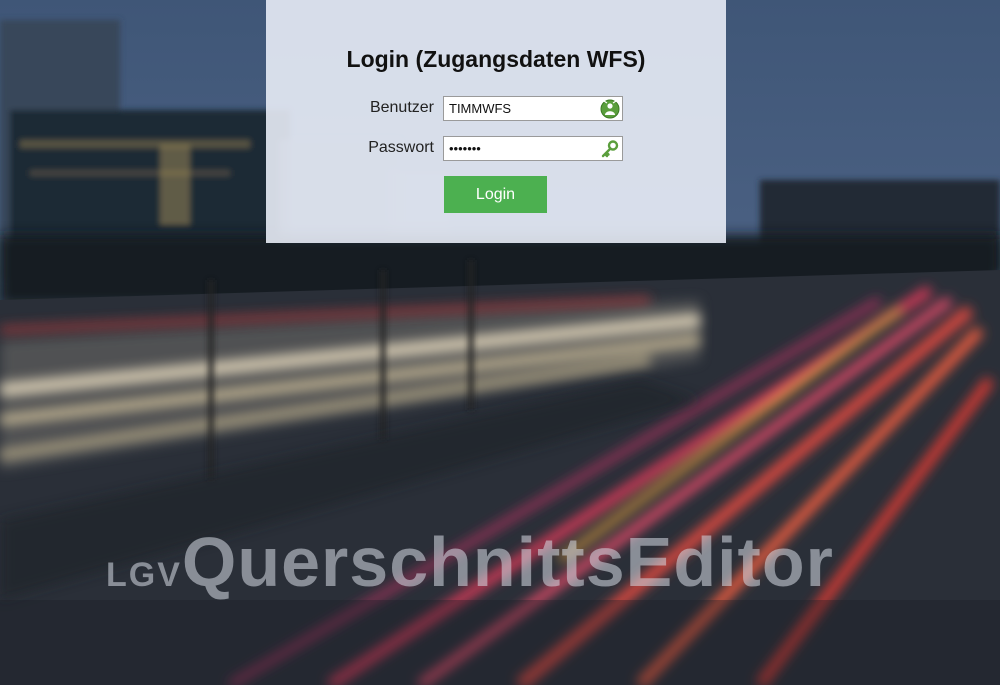 The image size is (1000, 685). I want to click on password-input, so click(519, 148).